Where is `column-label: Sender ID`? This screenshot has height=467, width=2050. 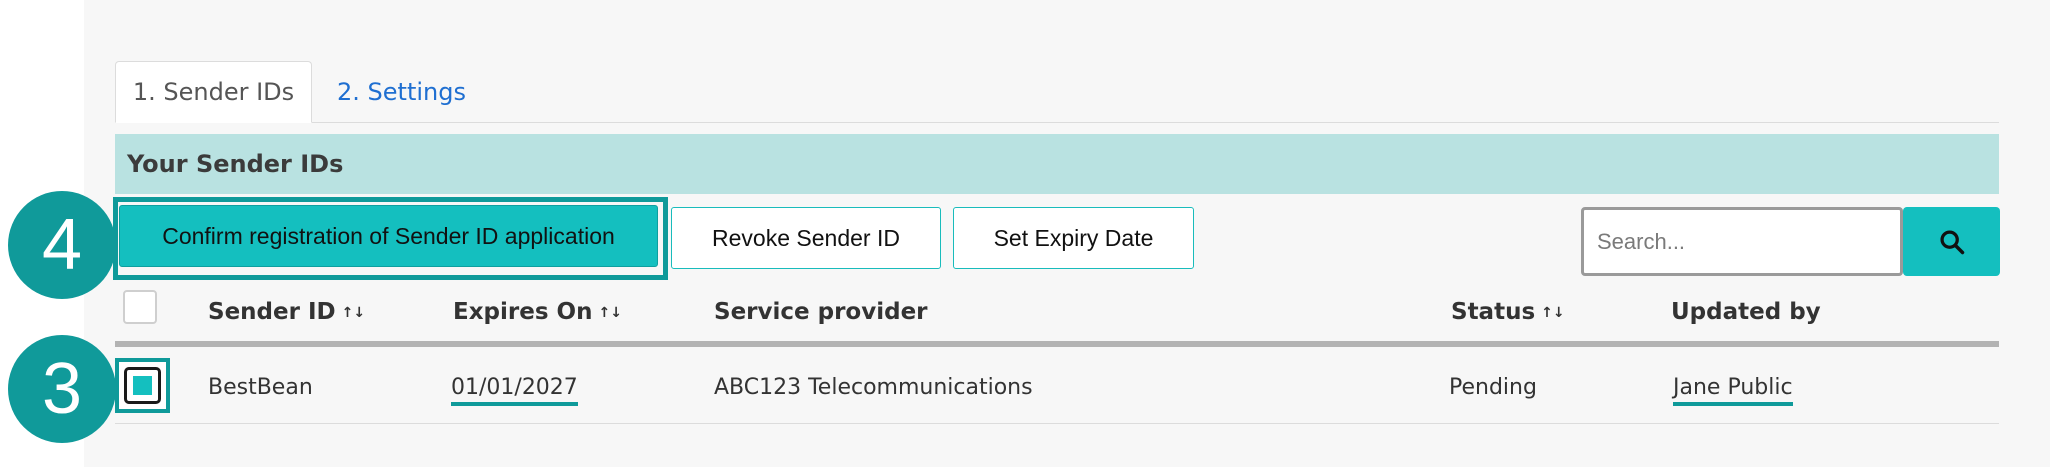 column-label: Sender ID is located at coordinates (272, 312).